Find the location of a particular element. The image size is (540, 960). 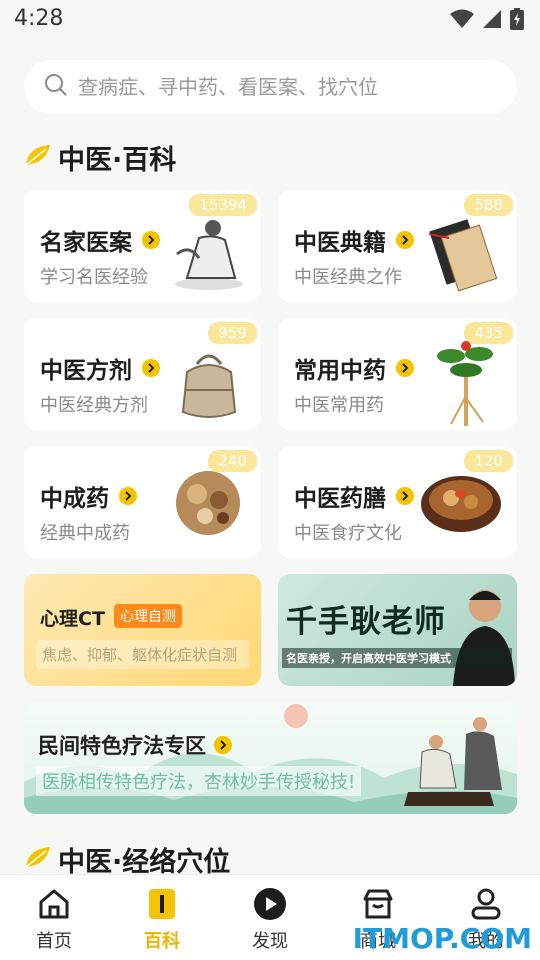

ginseng-illustration is located at coordinates (466, 383).